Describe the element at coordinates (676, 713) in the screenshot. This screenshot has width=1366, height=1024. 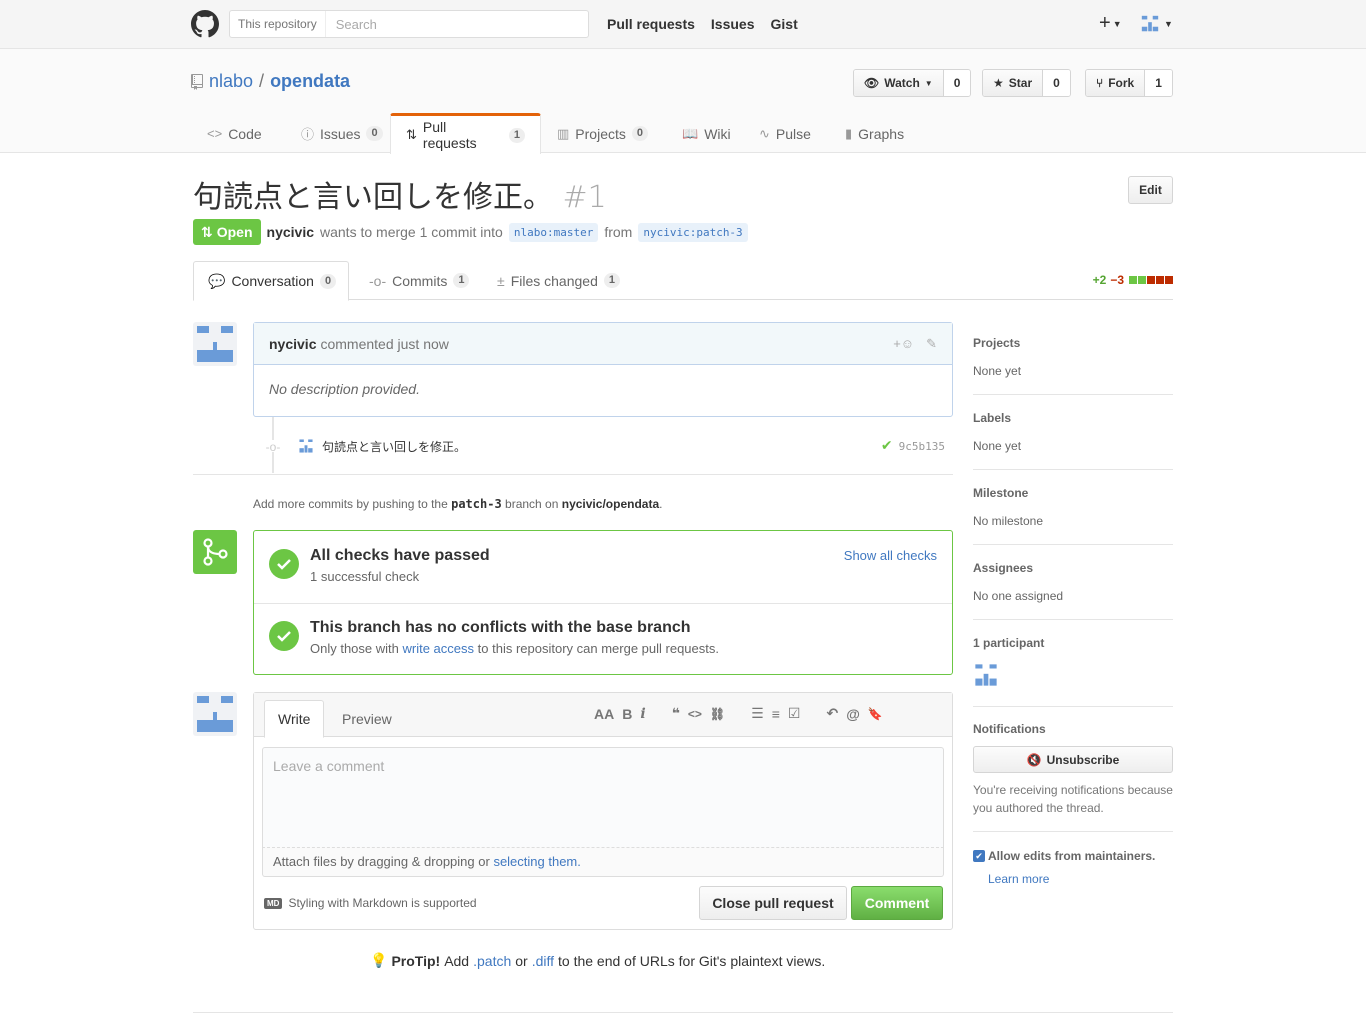
I see `quote-icon: ❝` at that location.